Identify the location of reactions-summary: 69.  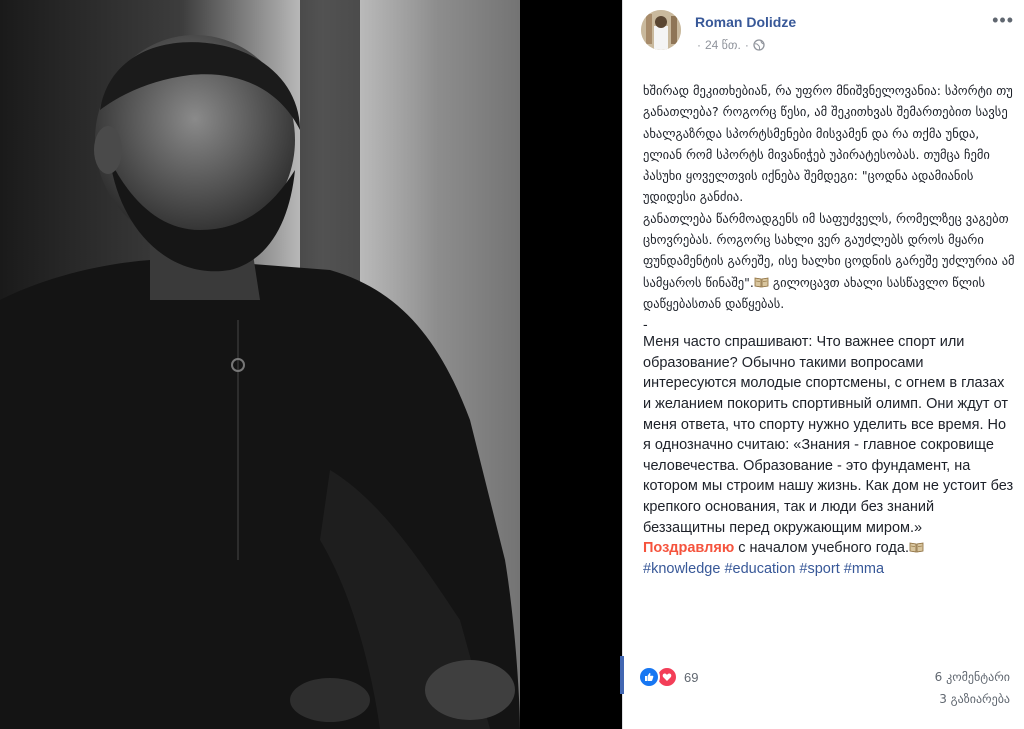
(668, 677).